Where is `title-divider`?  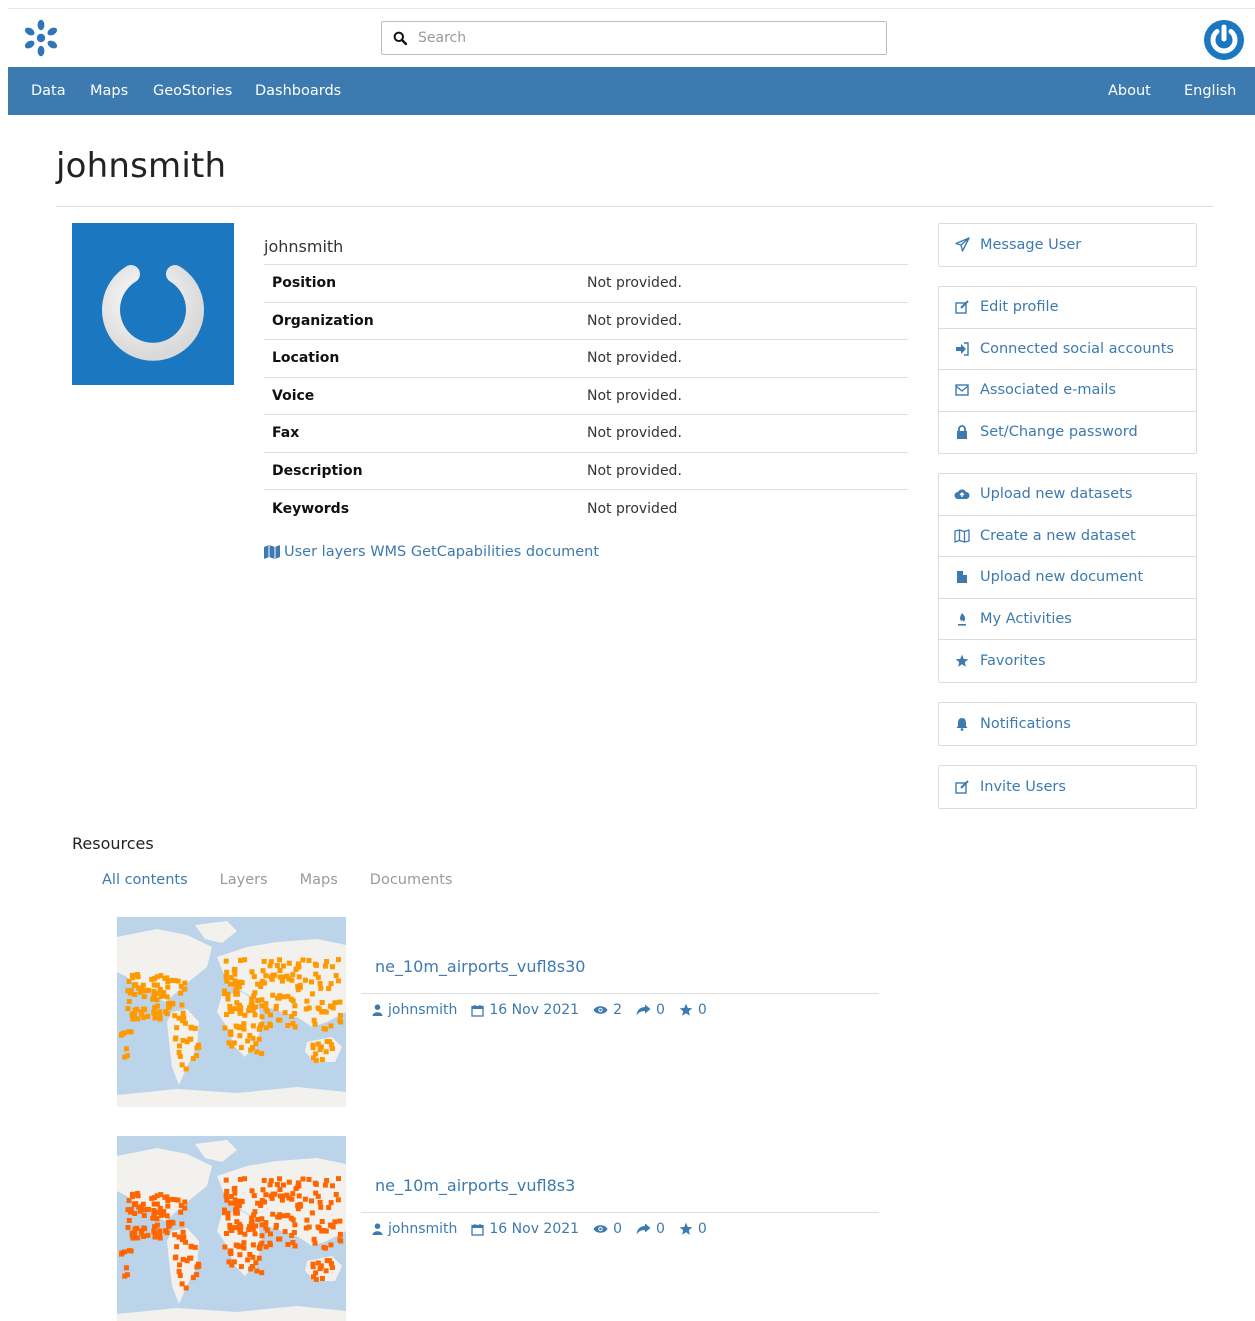
title-divider is located at coordinates (634, 206).